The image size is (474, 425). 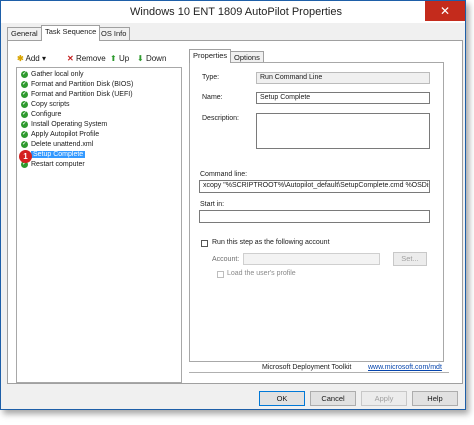 I want to click on mdt-link: www.microsoft.com/mdt, so click(x=405, y=367).